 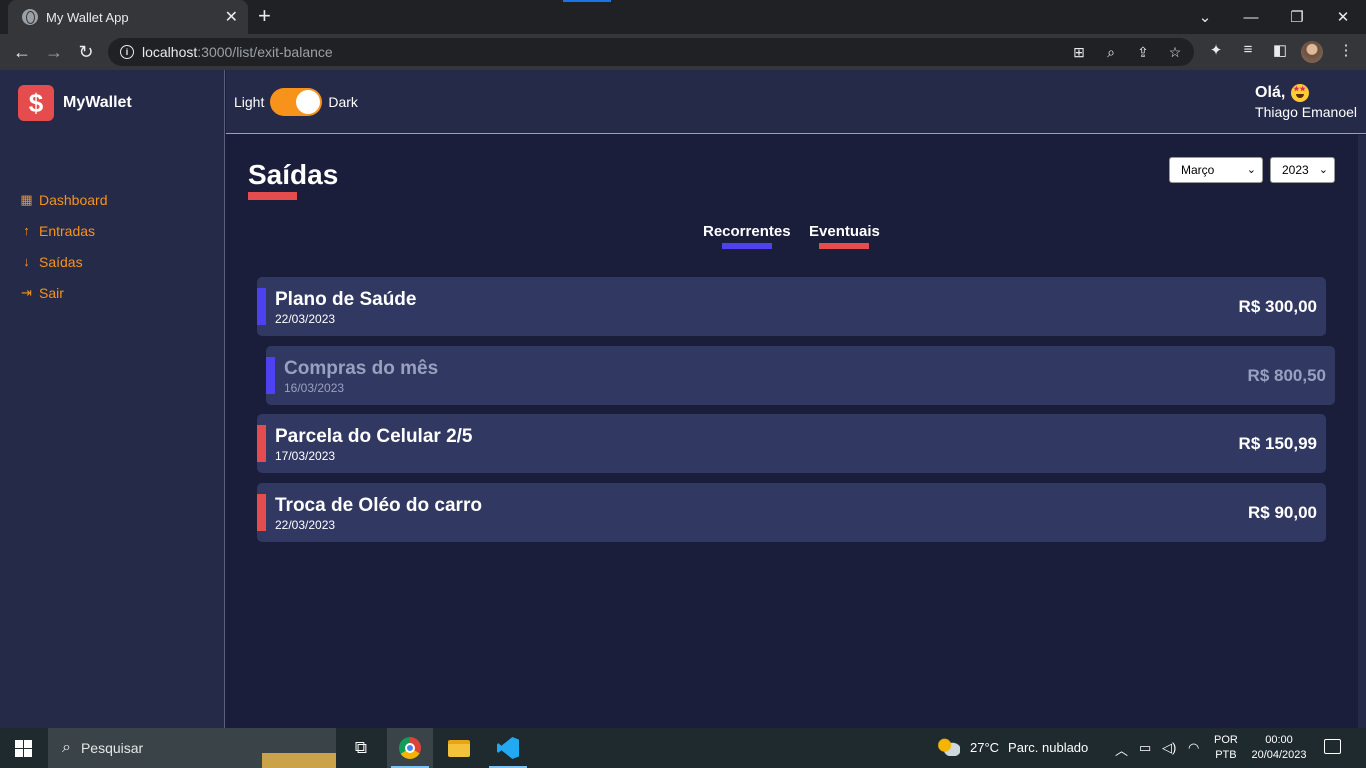 What do you see at coordinates (30, 17) in the screenshot?
I see `globe-icon` at bounding box center [30, 17].